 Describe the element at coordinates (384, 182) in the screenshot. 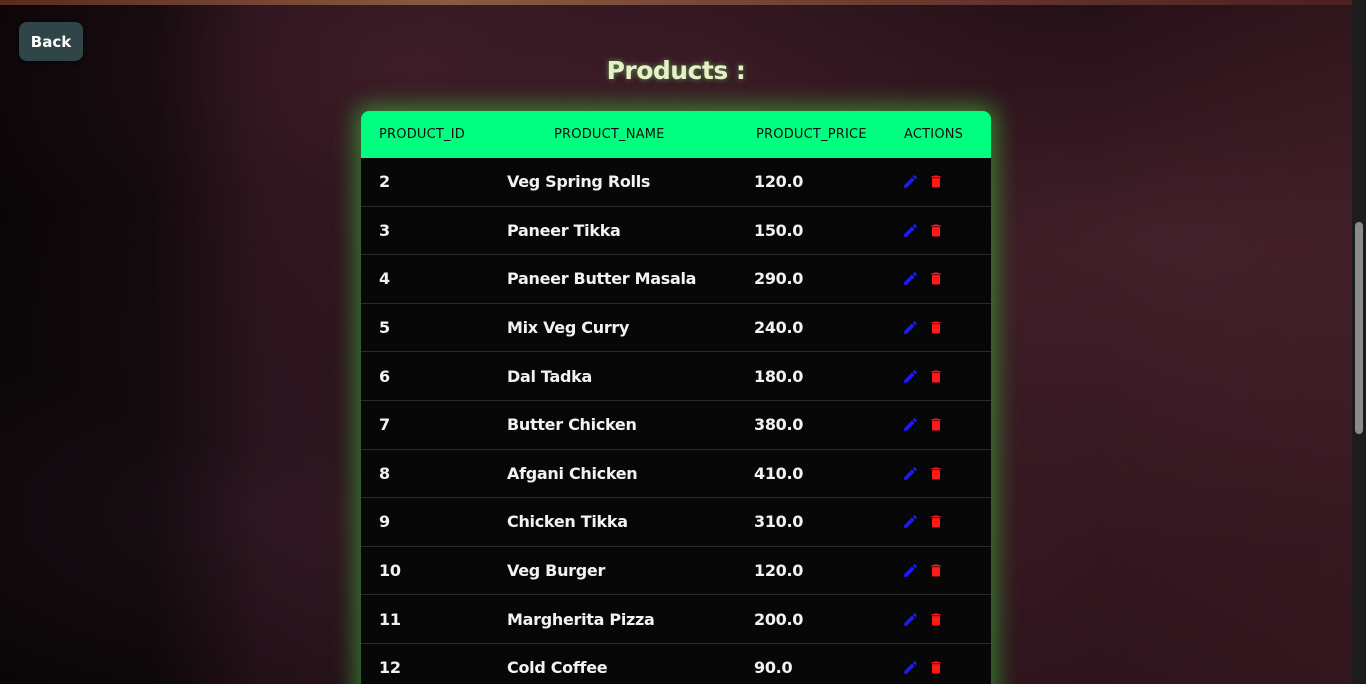

I see `product-id-cell: 2` at that location.